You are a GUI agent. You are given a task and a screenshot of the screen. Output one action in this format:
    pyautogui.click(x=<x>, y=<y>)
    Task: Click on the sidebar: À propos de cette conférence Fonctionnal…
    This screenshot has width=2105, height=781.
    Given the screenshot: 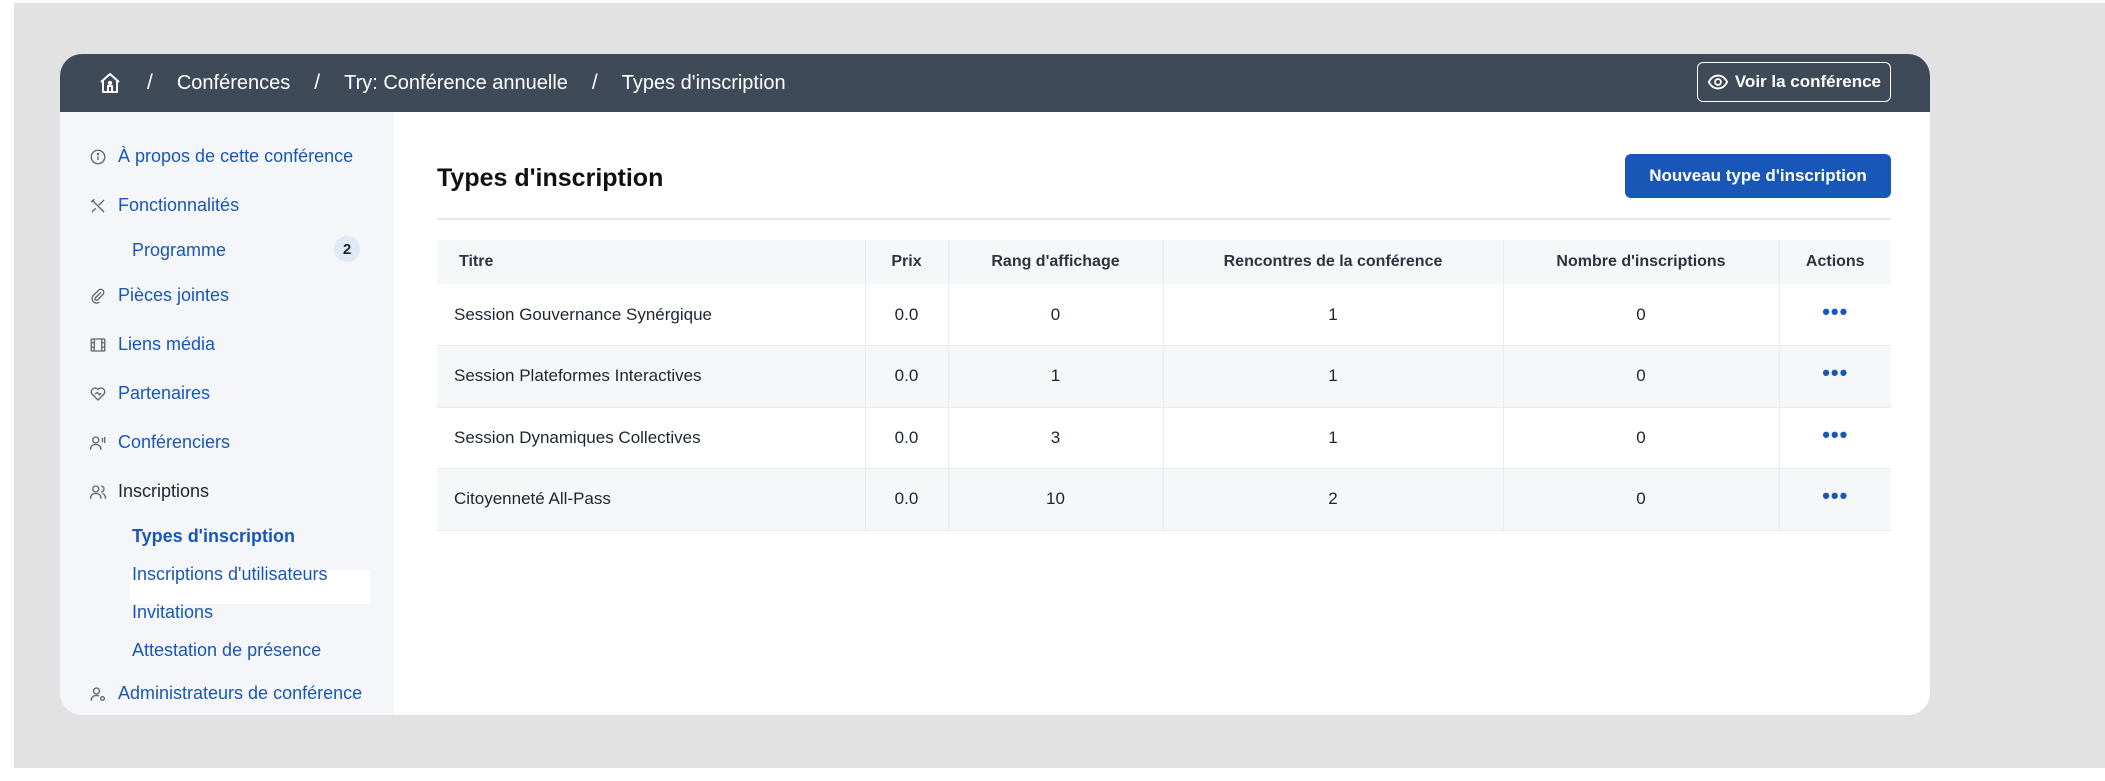 What is the action you would take?
    pyautogui.click(x=227, y=413)
    